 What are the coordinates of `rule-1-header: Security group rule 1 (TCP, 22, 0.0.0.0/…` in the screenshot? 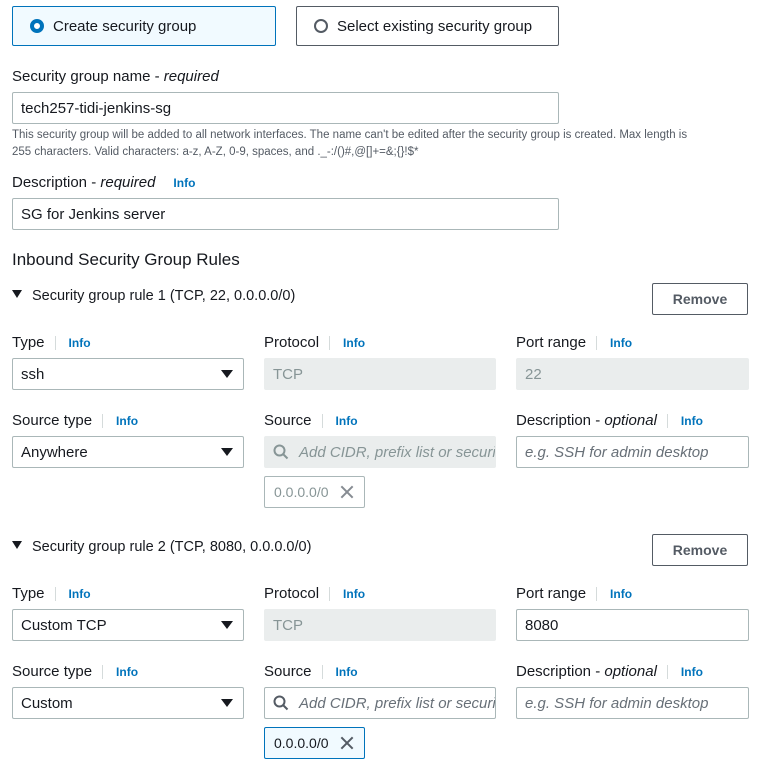 It's located at (153, 296).